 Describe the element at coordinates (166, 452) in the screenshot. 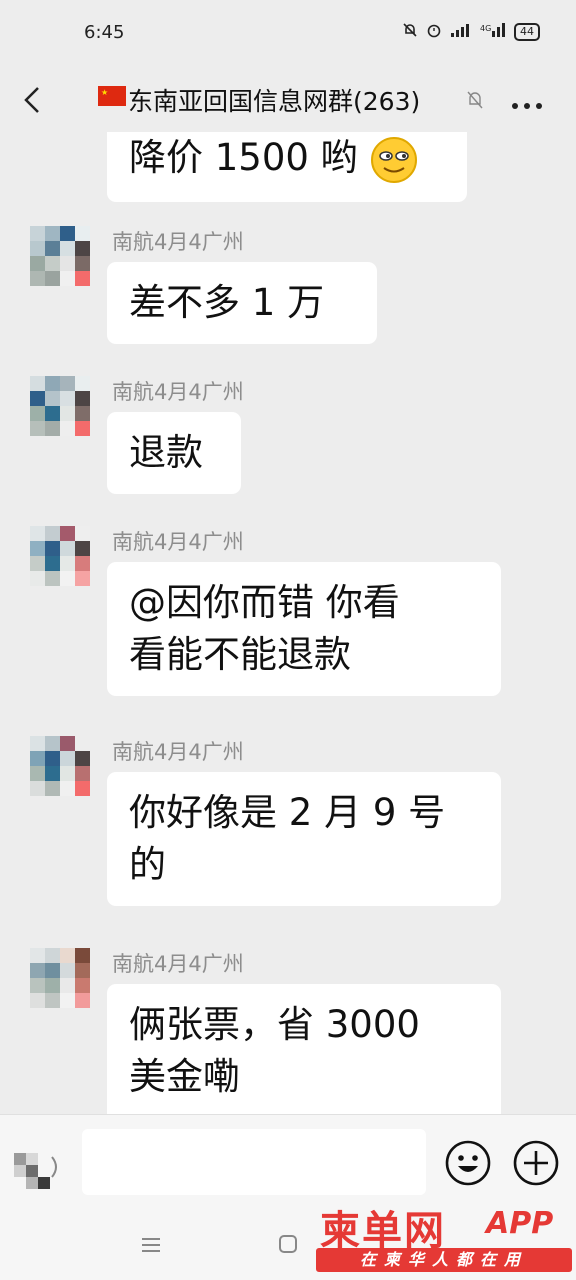

I see `message-text: 退款` at that location.